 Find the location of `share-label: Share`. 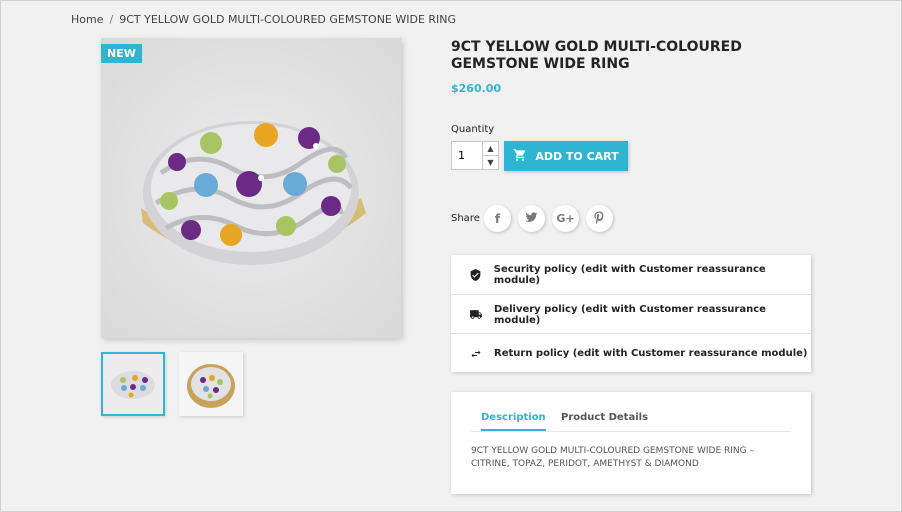

share-label: Share is located at coordinates (465, 218).